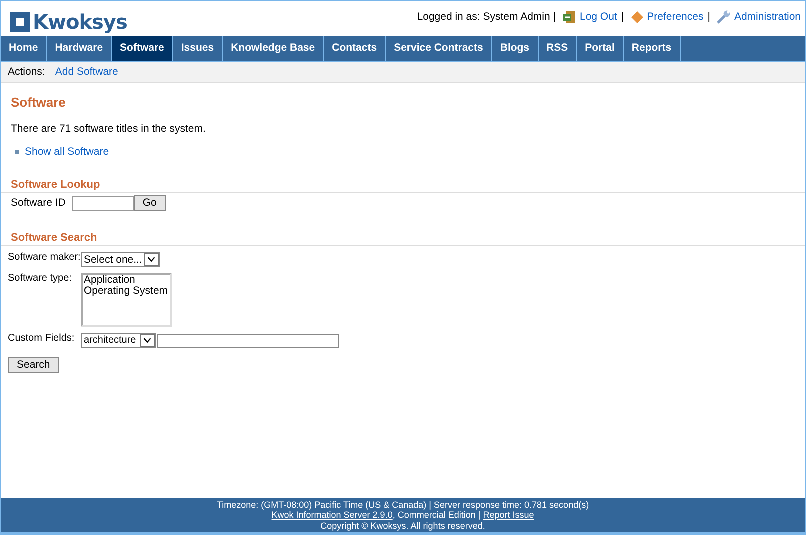 Image resolution: width=806 pixels, height=535 pixels. I want to click on nav-tab: Knowledge Base, so click(273, 48).